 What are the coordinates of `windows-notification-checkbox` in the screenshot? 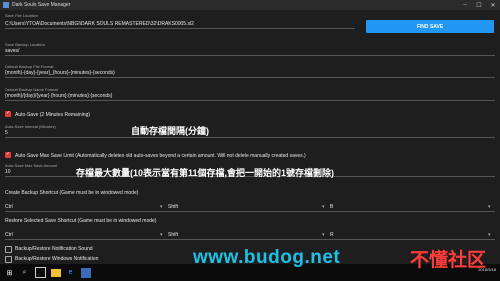 It's located at (8, 259).